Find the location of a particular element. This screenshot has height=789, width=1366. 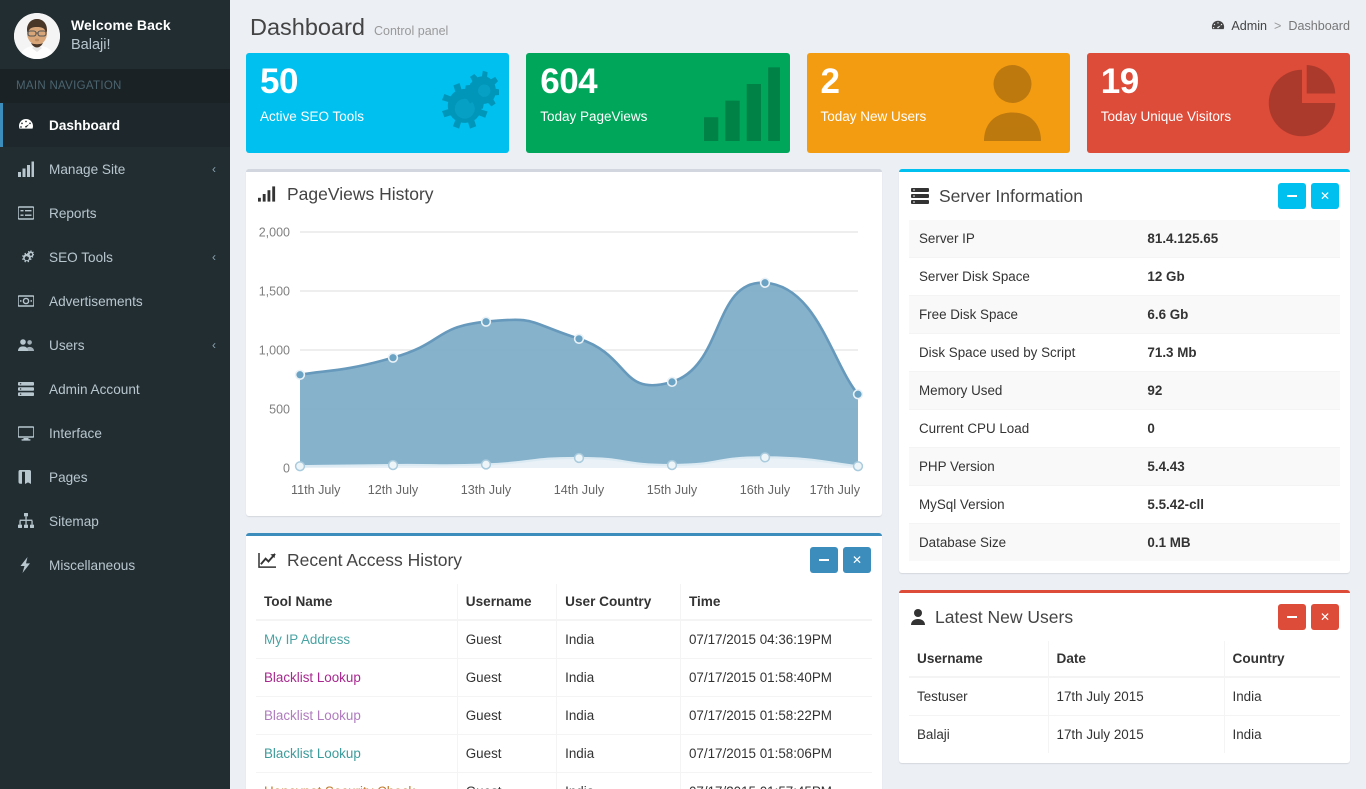

tool-link: Honeypot Security Check is located at coordinates (339, 786).